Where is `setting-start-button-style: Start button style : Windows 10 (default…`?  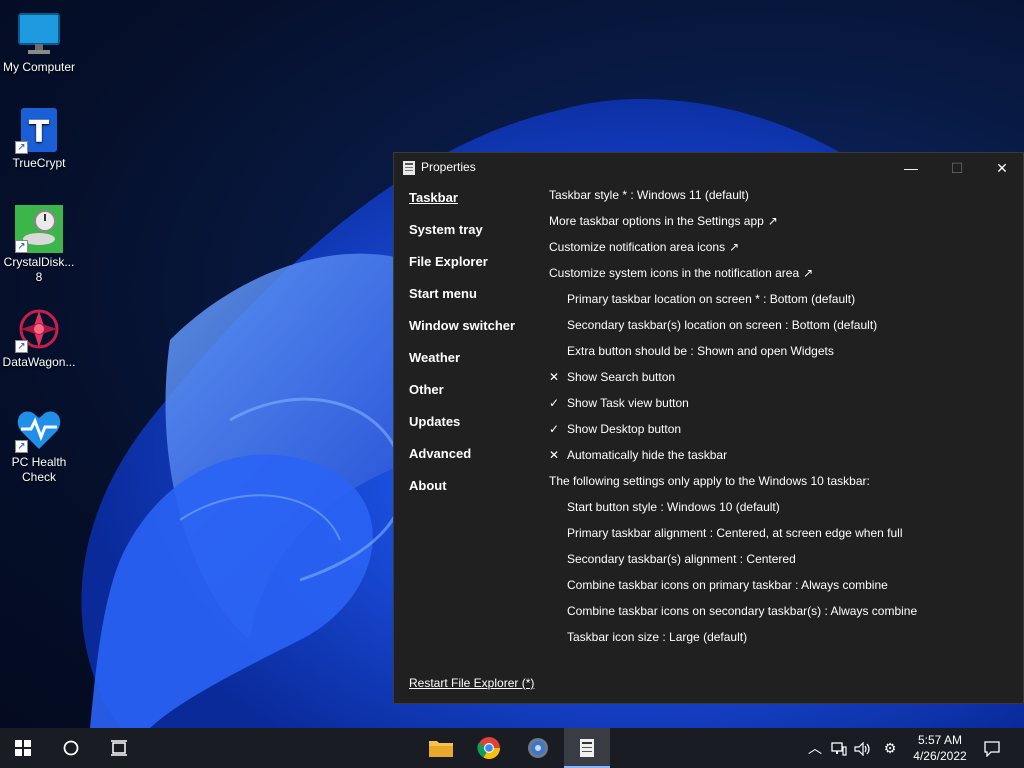 setting-start-button-style: Start button style : Windows 10 (default… is located at coordinates (784, 511).